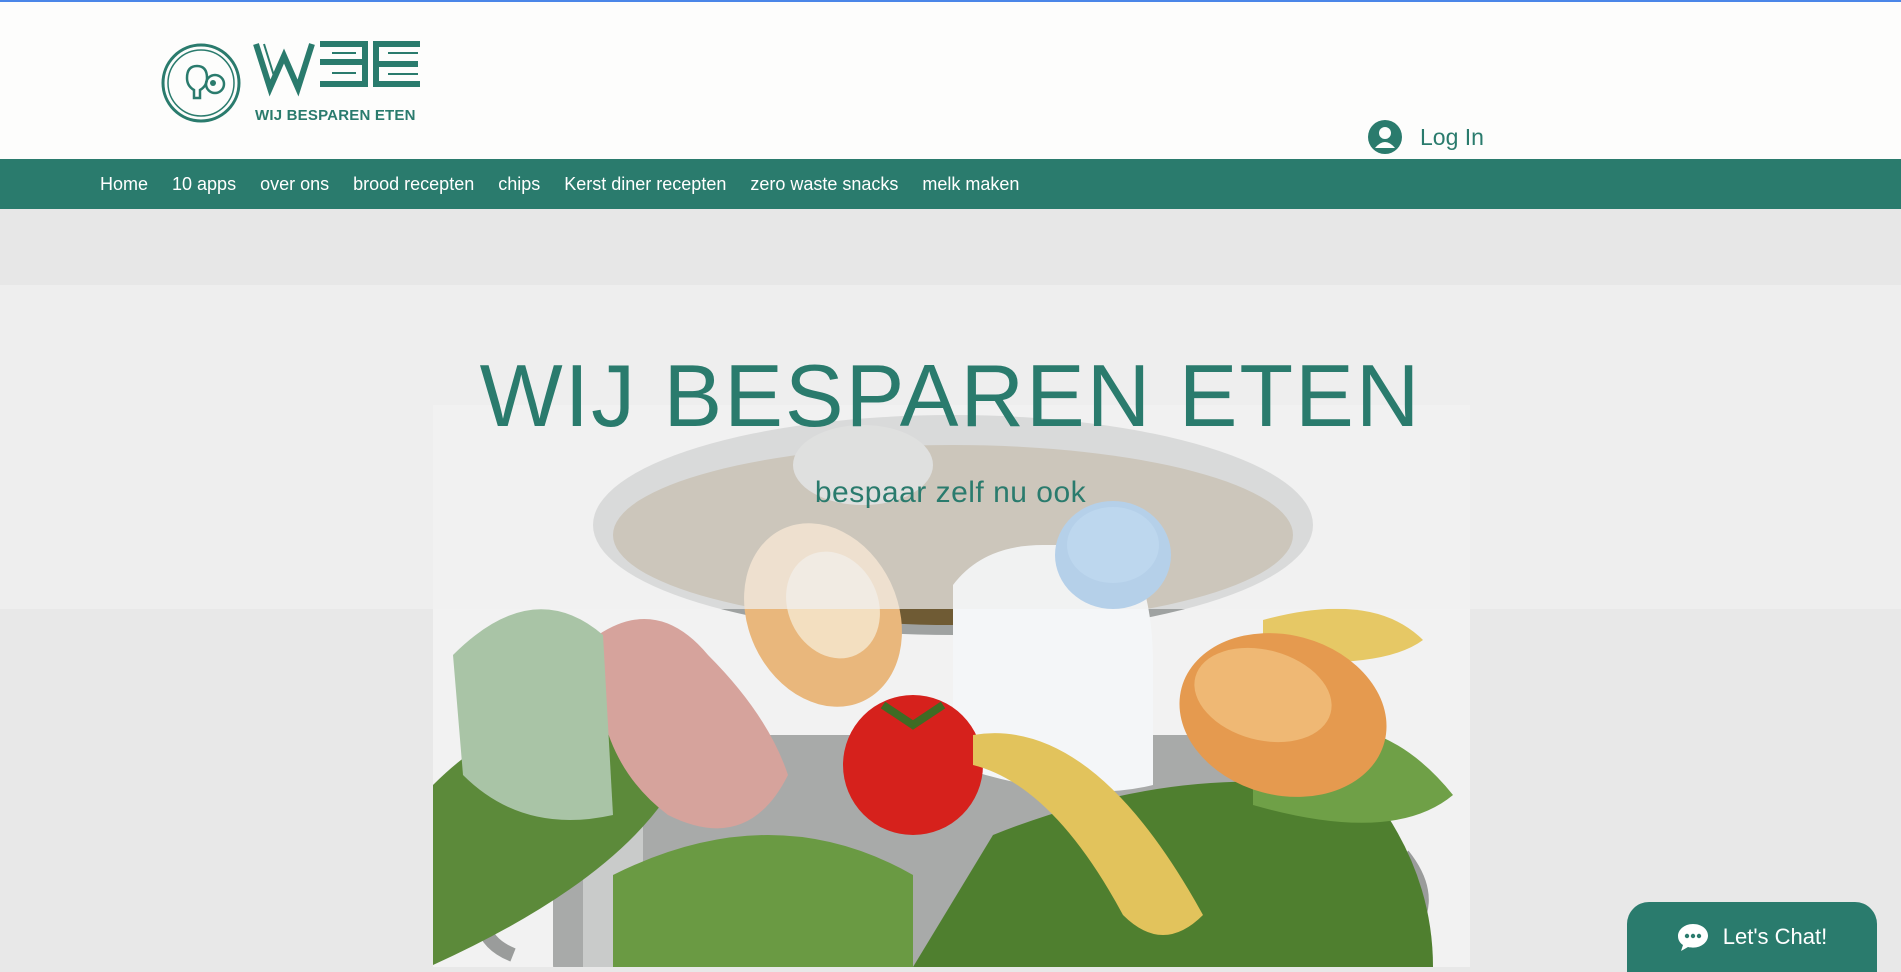 The image size is (1901, 972). What do you see at coordinates (519, 184) in the screenshot?
I see `nav-item-chips: chips` at bounding box center [519, 184].